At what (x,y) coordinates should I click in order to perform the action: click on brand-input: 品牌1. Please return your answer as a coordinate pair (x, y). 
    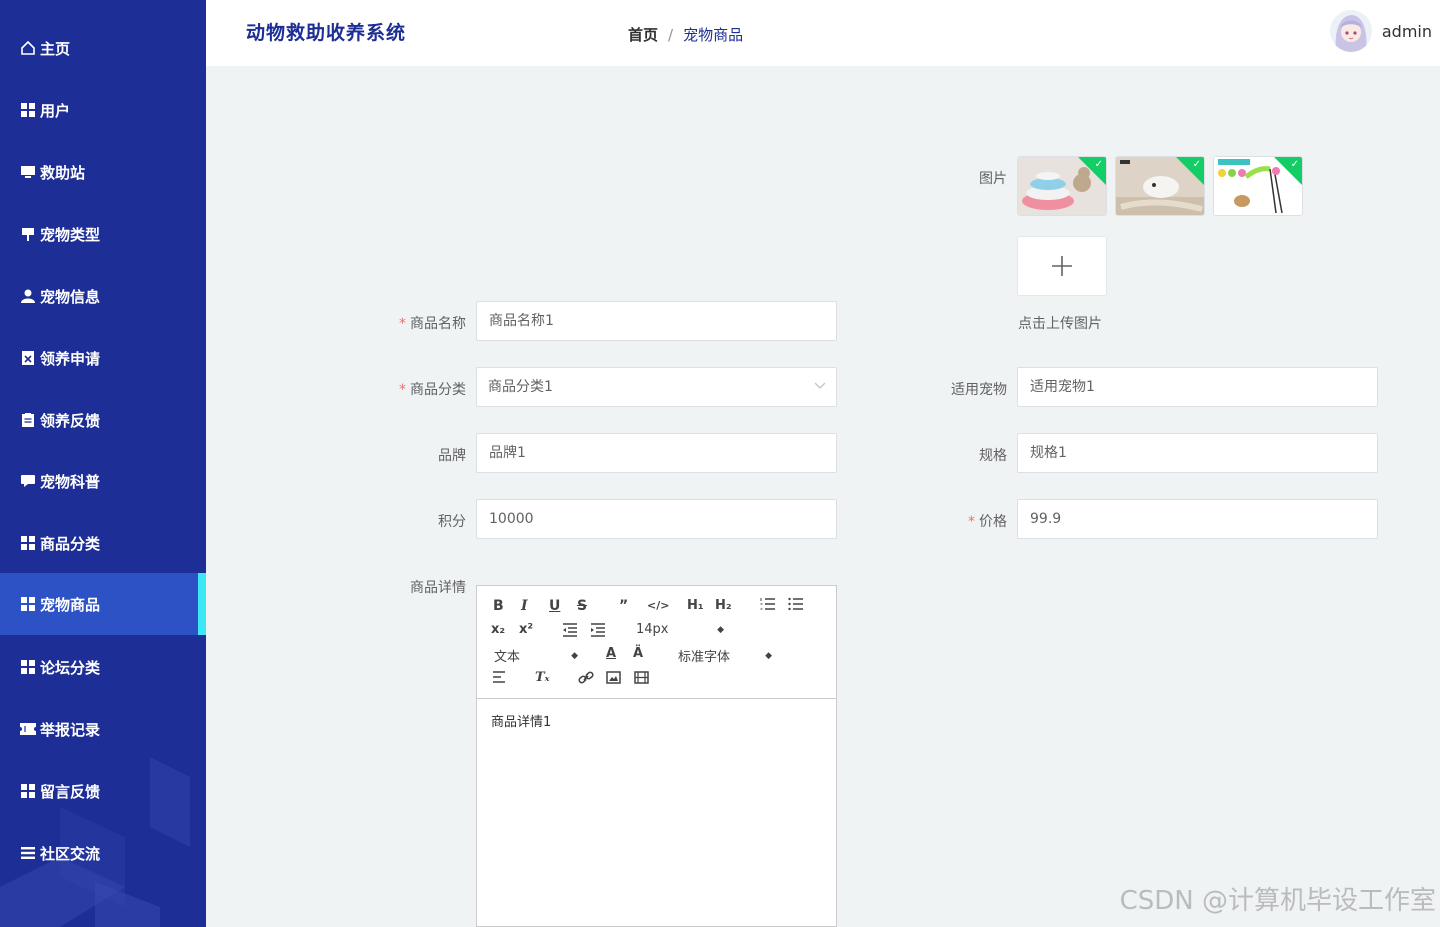
    Looking at the image, I should click on (656, 453).